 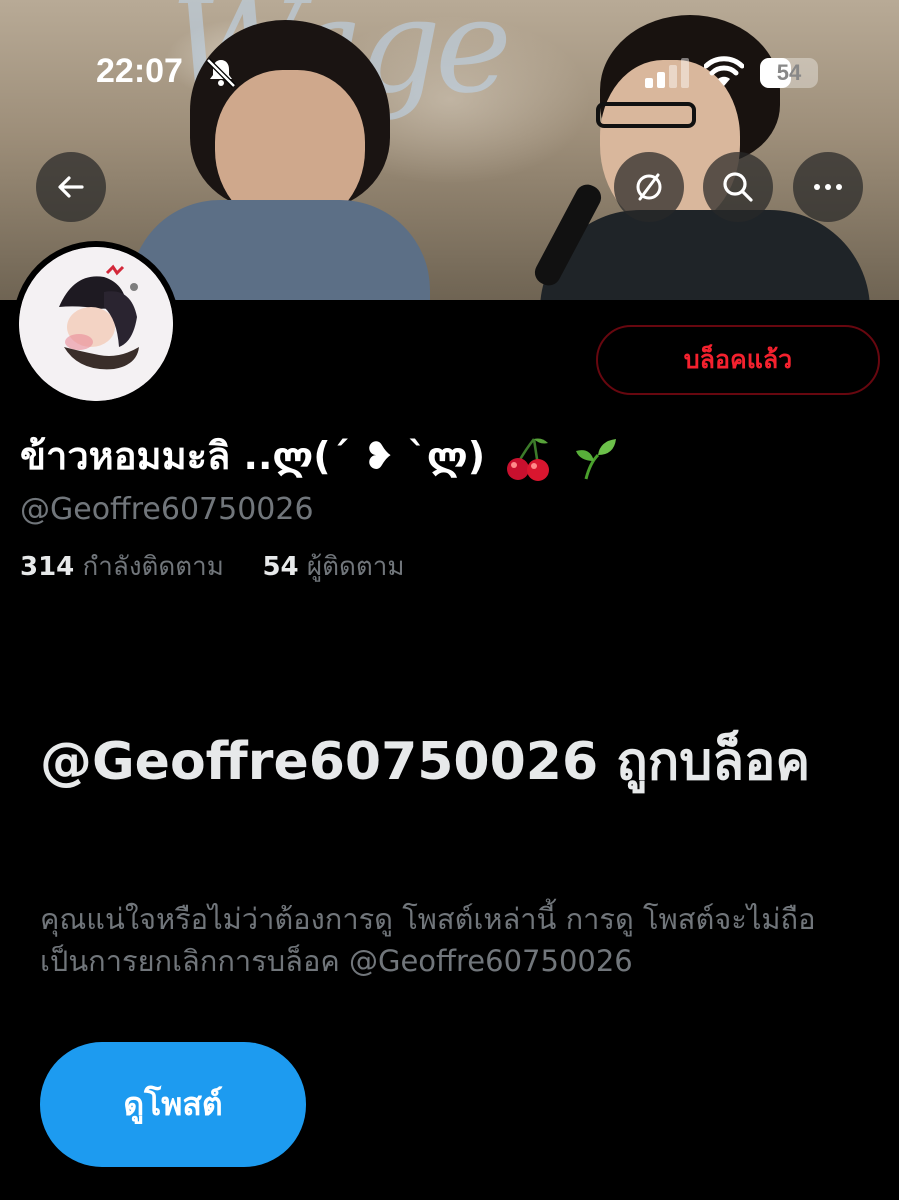 I want to click on following-count: 314, so click(x=47, y=567).